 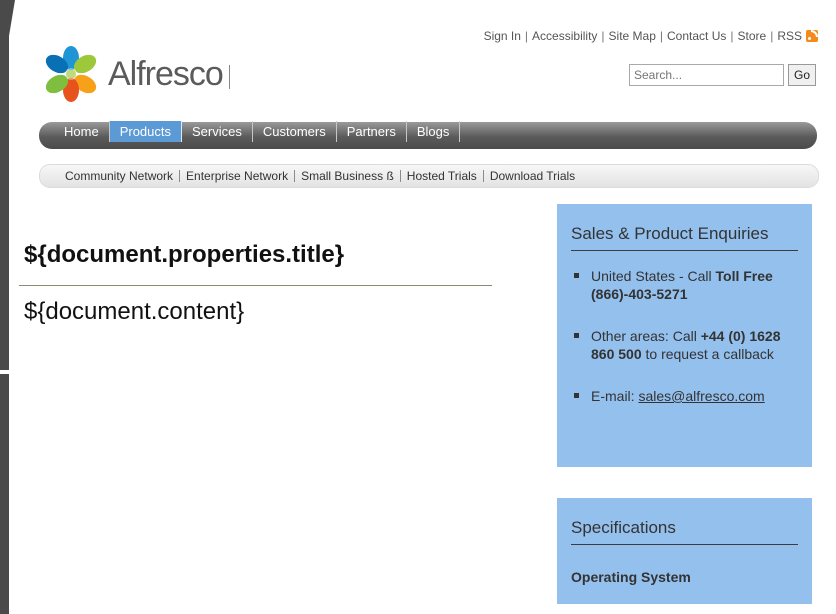 What do you see at coordinates (12, 18) in the screenshot?
I see `window-frame-corner` at bounding box center [12, 18].